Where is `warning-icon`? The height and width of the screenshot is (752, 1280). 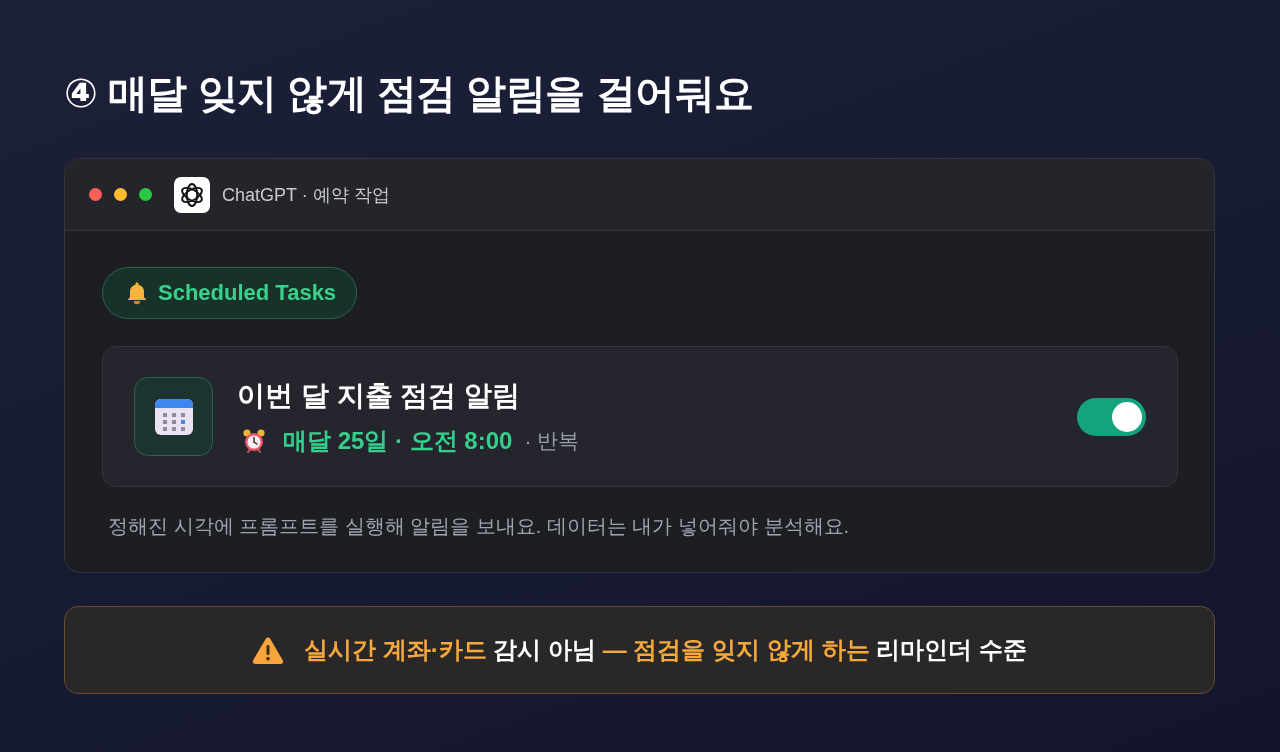 warning-icon is located at coordinates (268, 650).